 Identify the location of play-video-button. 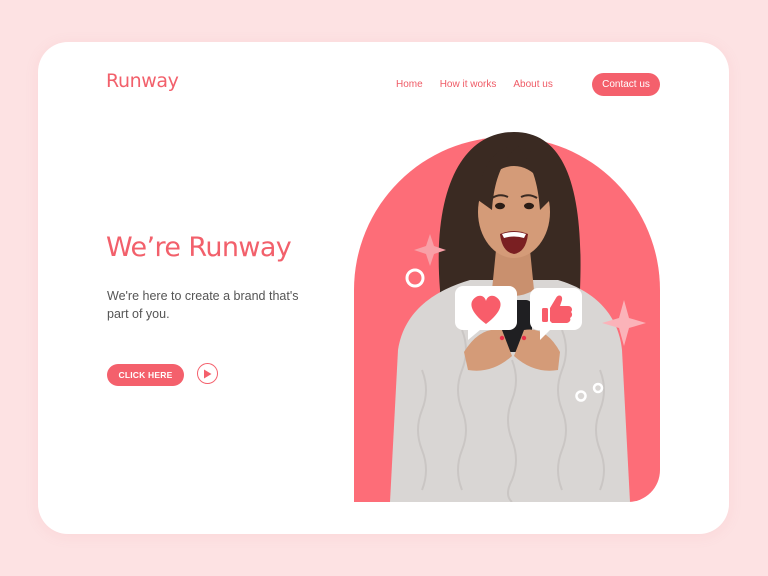
(207, 373).